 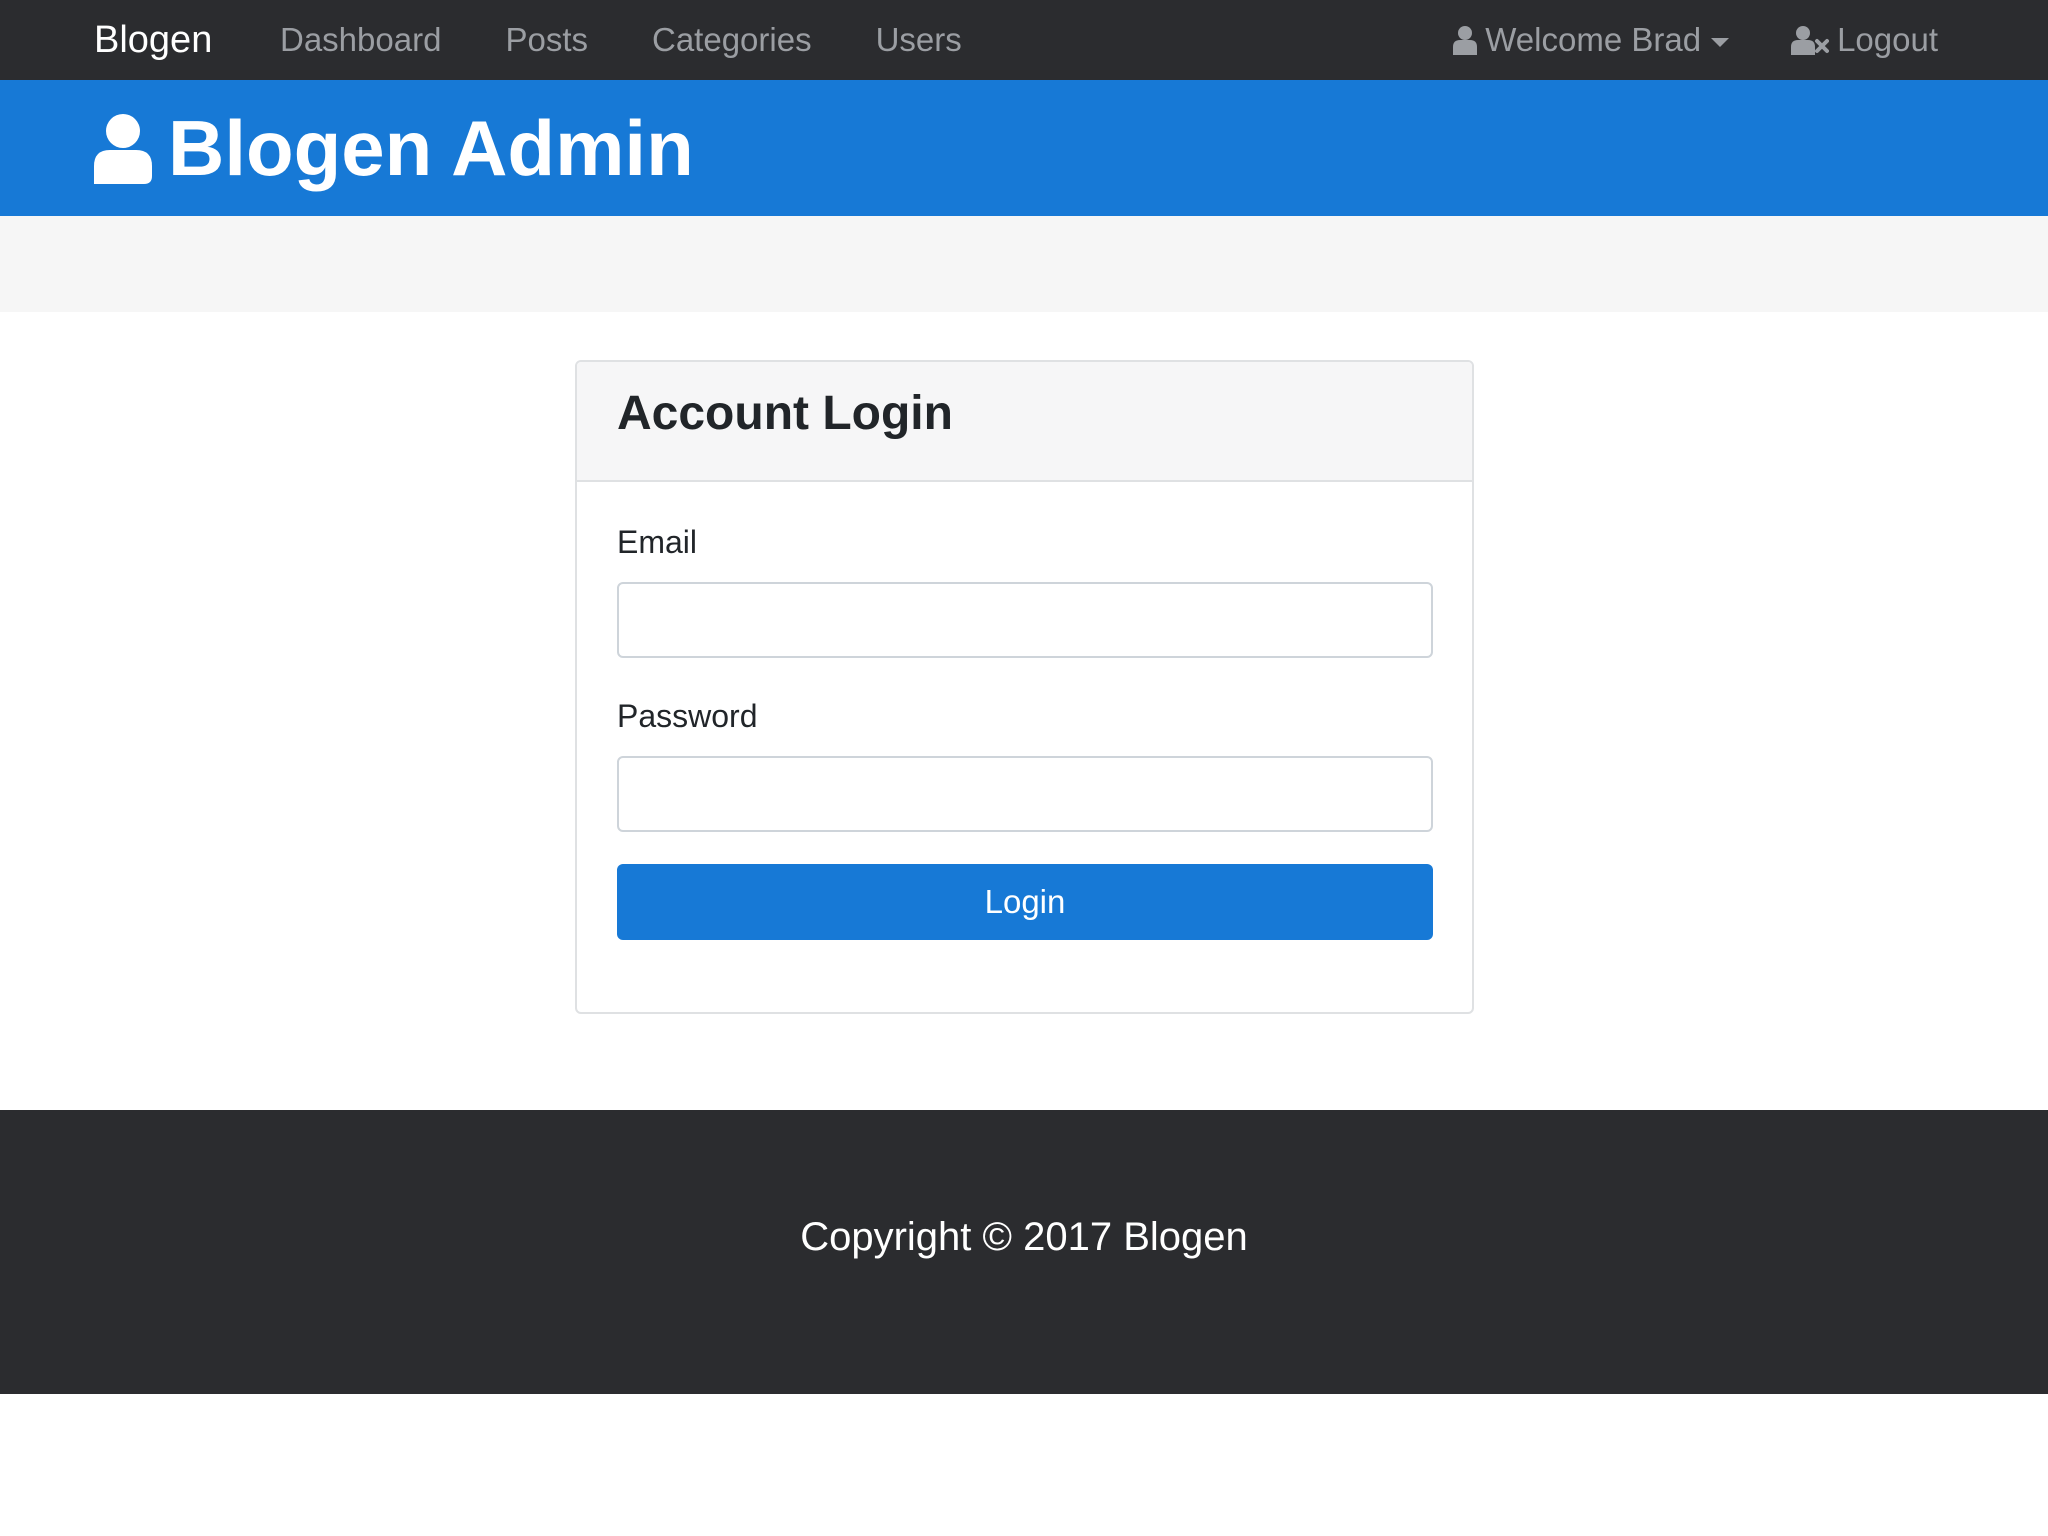 I want to click on header-inner: Blogen Admin, so click(x=394, y=148).